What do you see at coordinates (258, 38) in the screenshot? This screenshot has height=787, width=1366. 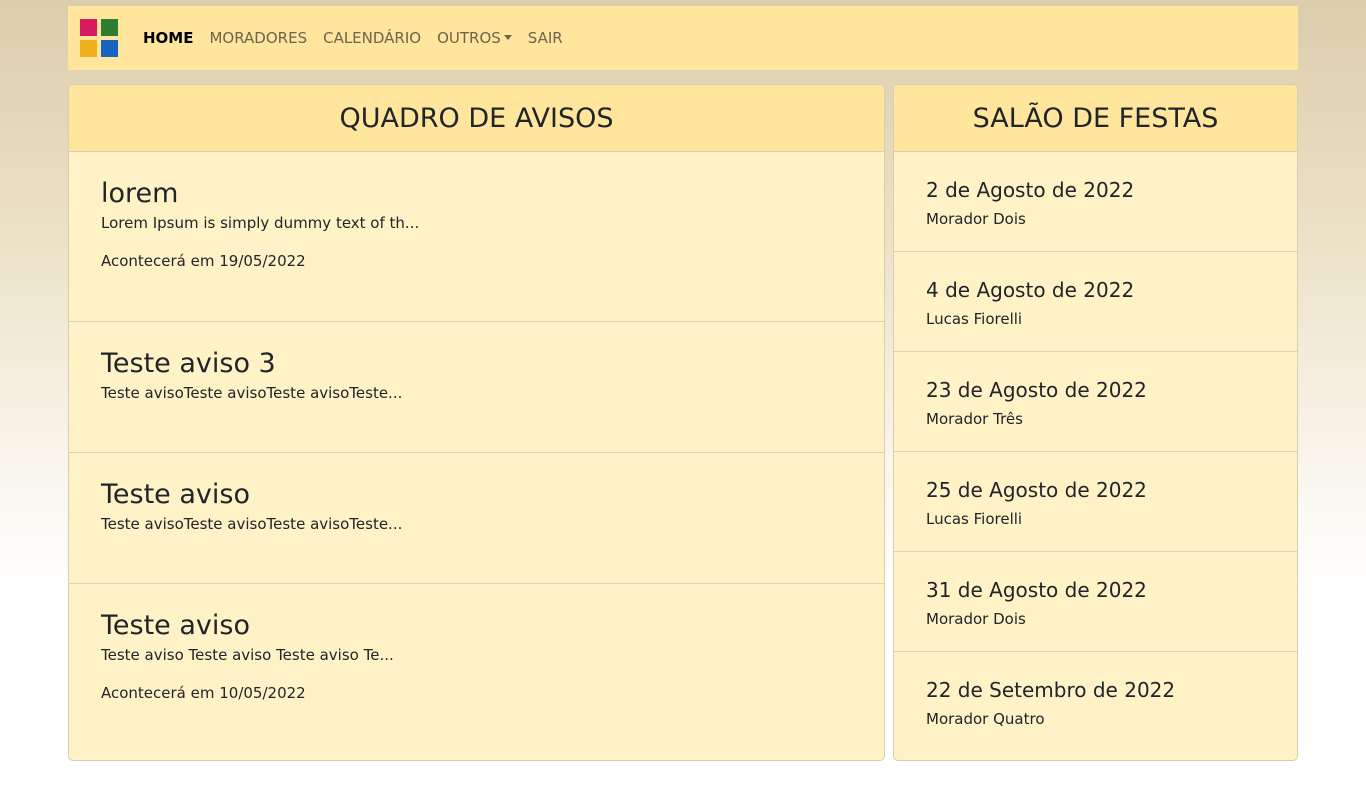 I see `nav-moradores: MORADORES` at bounding box center [258, 38].